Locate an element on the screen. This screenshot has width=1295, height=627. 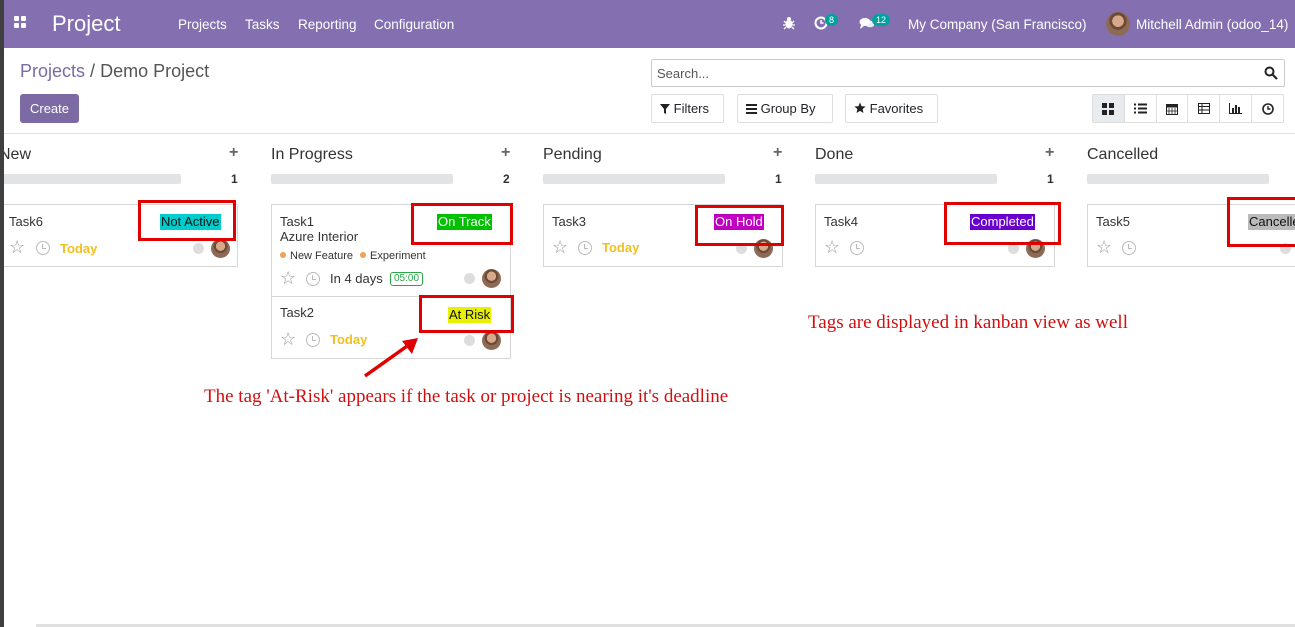
user-avatar is located at coordinates (1118, 24).